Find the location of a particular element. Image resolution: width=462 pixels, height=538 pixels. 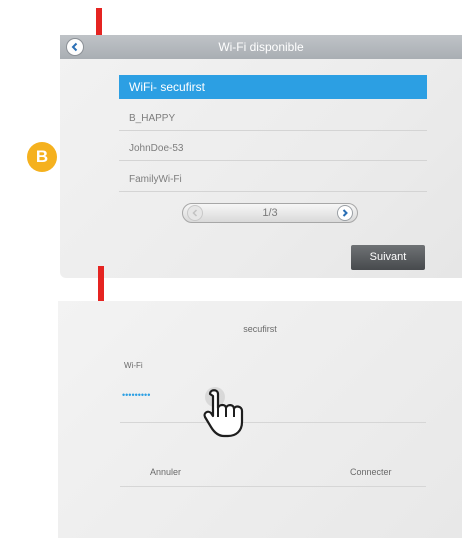

button-divider is located at coordinates (273, 486).